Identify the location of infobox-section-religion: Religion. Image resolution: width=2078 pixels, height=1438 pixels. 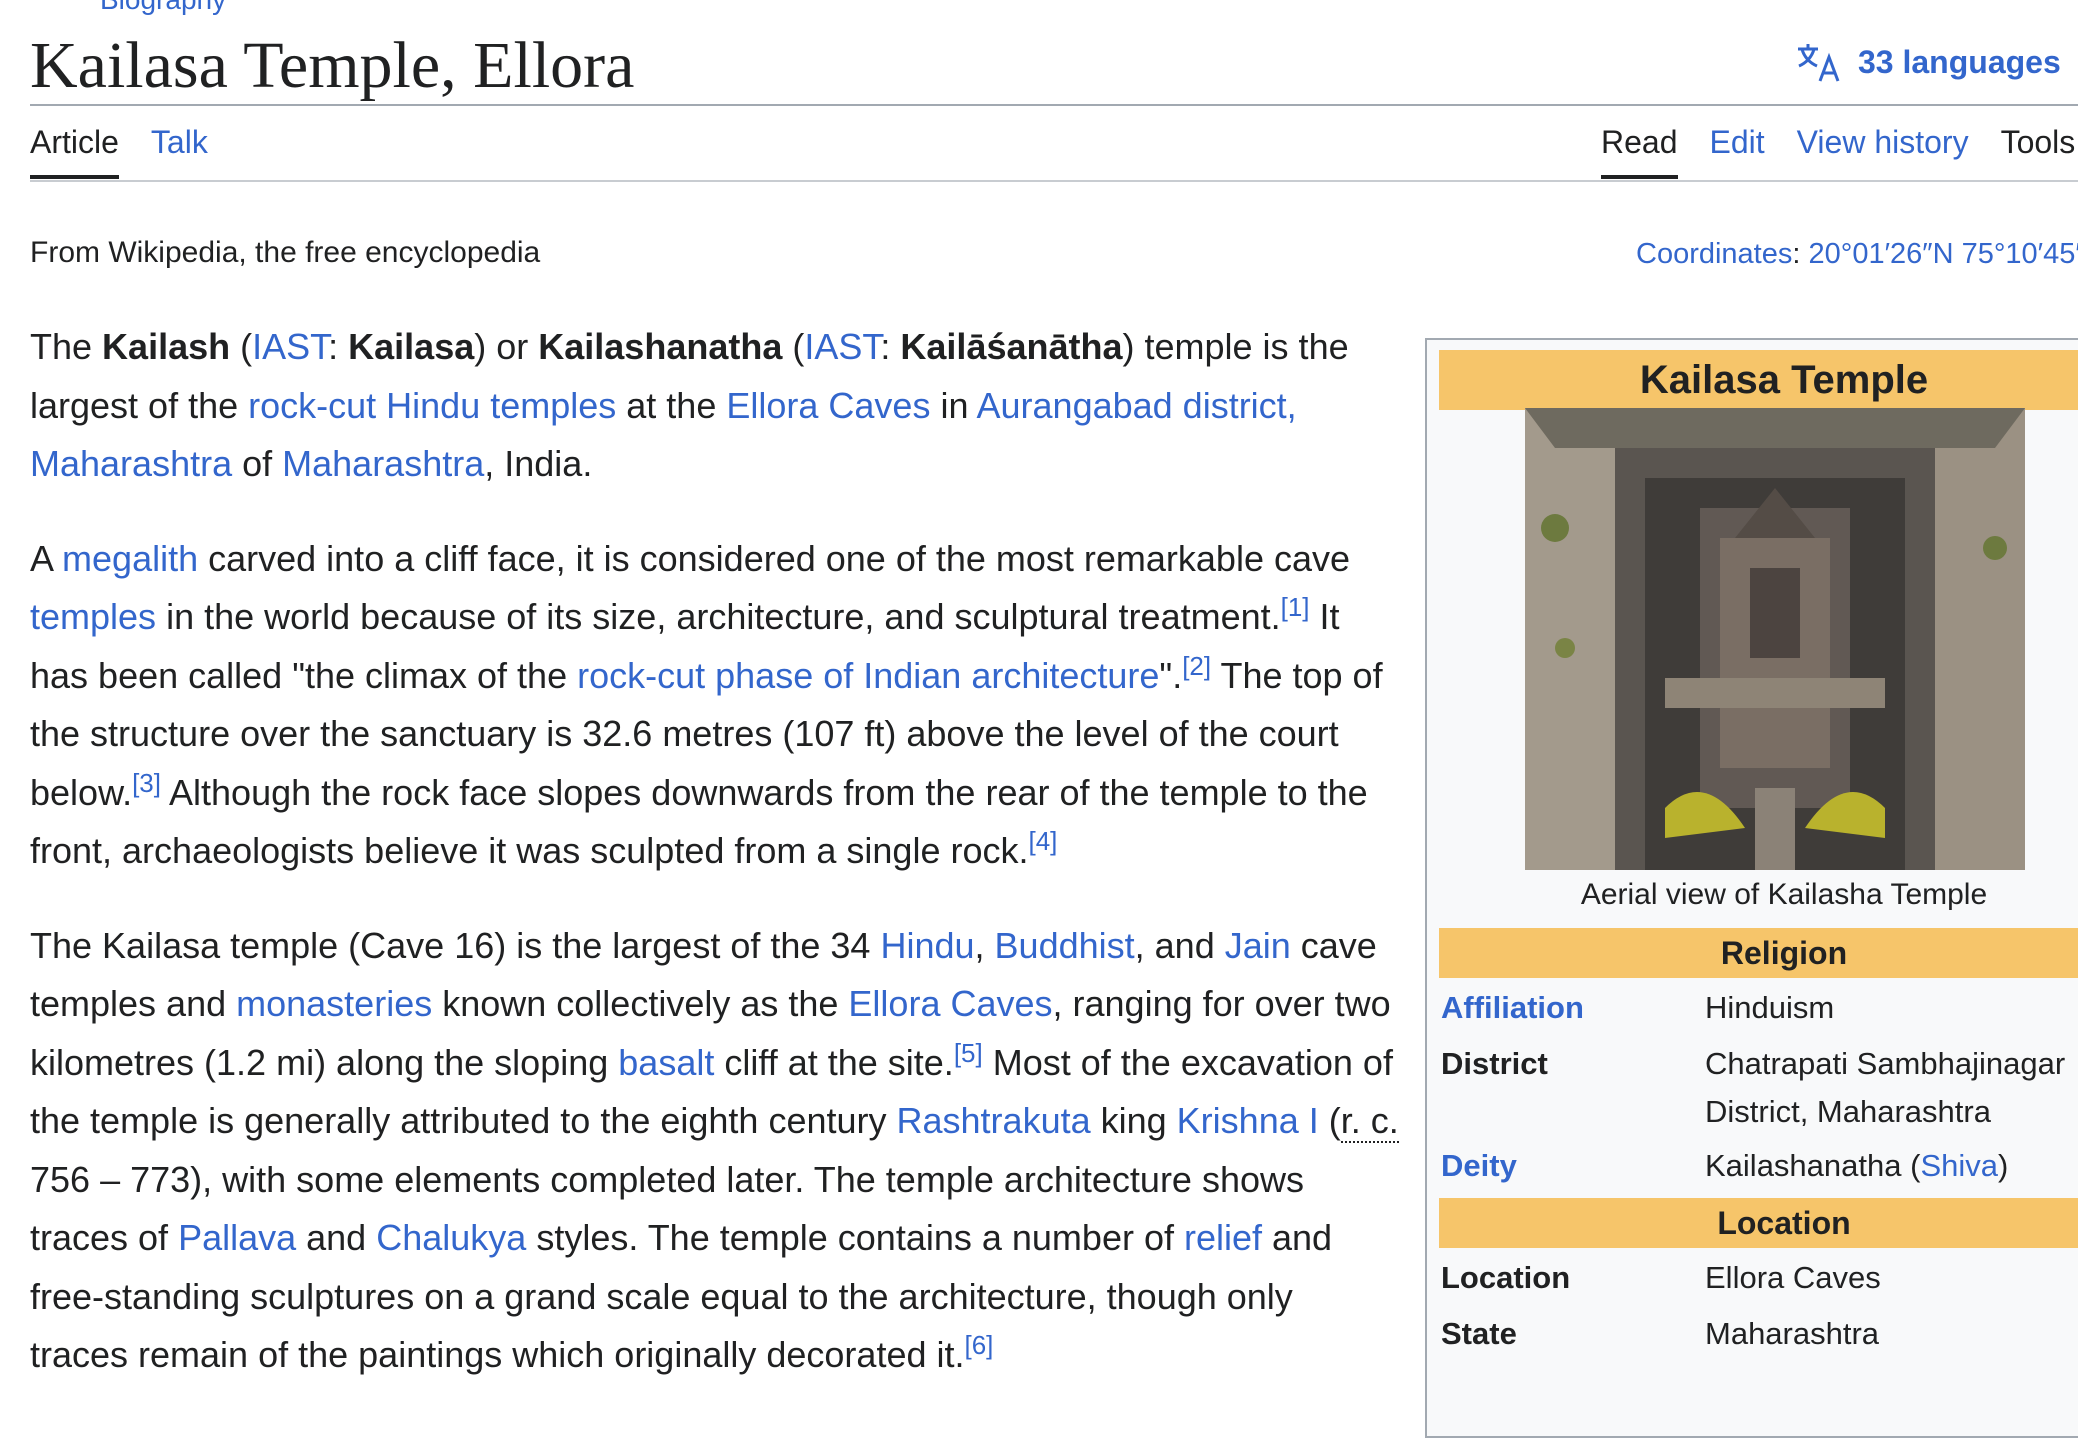
(1758, 953).